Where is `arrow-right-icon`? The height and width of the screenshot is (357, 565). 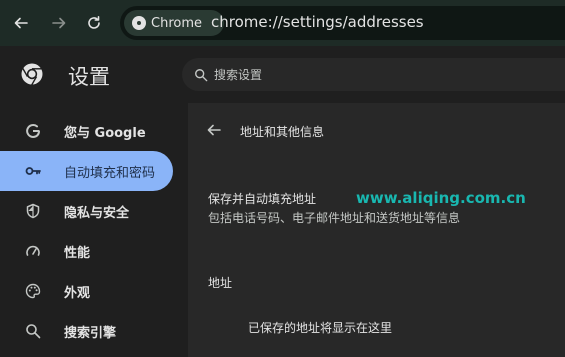
arrow-right-icon is located at coordinates (59, 23).